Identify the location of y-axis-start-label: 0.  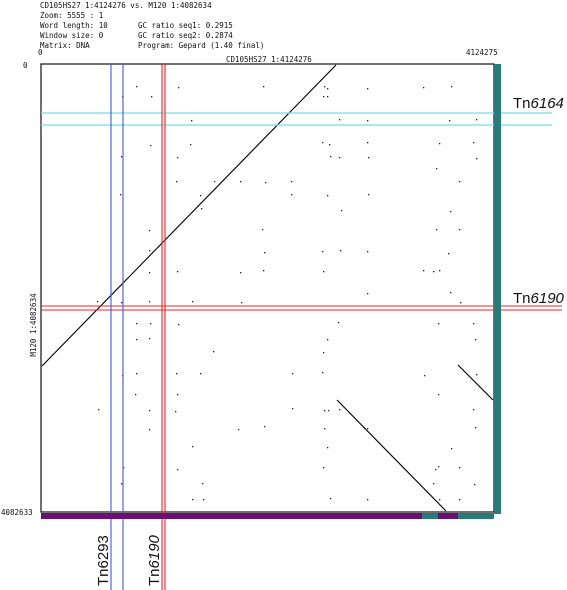
(25, 65).